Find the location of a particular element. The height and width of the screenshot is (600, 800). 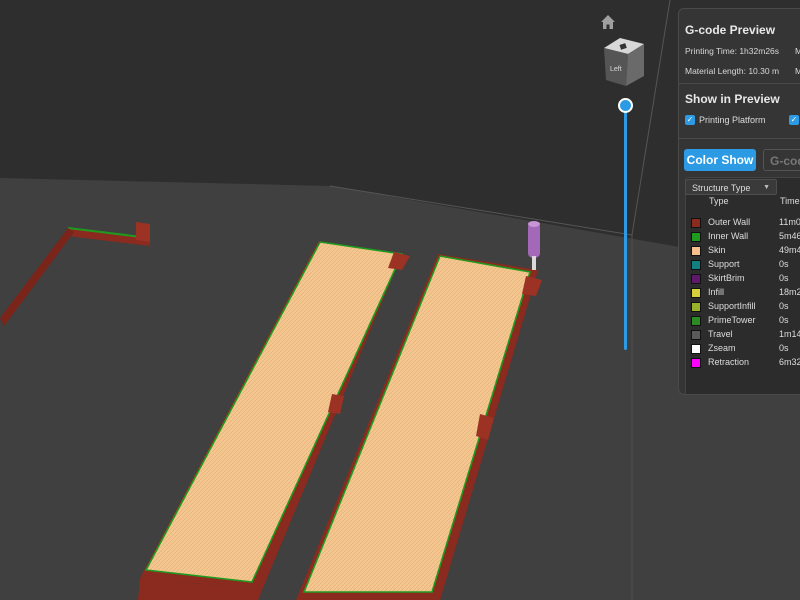

legend-item-name: Retraction is located at coordinates (729, 362).